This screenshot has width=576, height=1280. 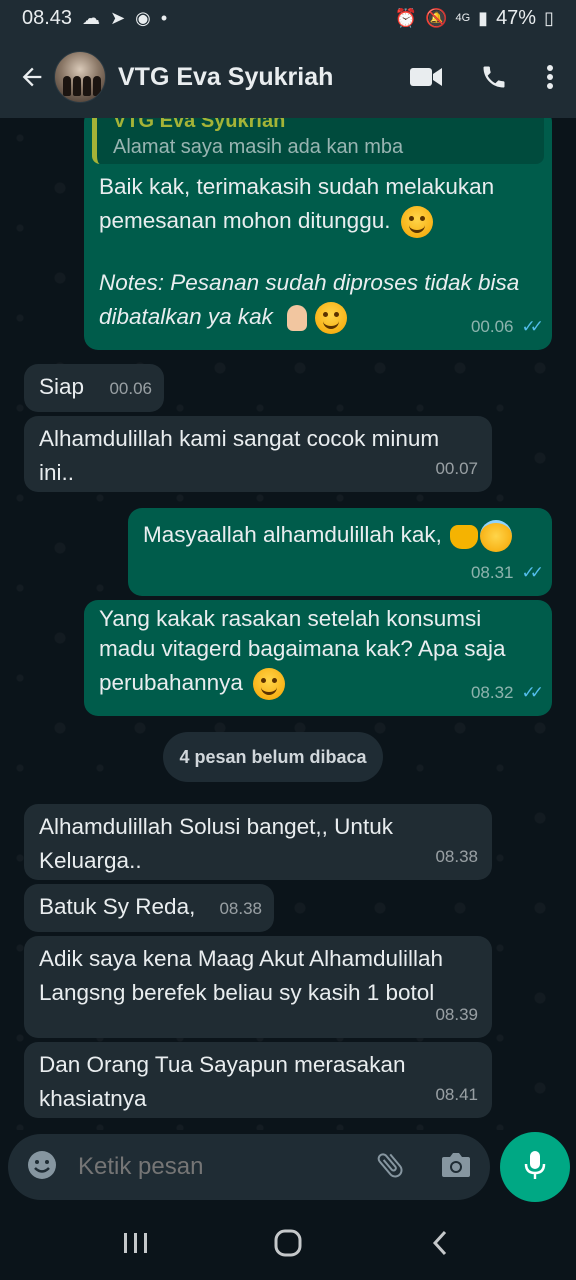 I want to click on message-time: 00.07, so click(x=456, y=469).